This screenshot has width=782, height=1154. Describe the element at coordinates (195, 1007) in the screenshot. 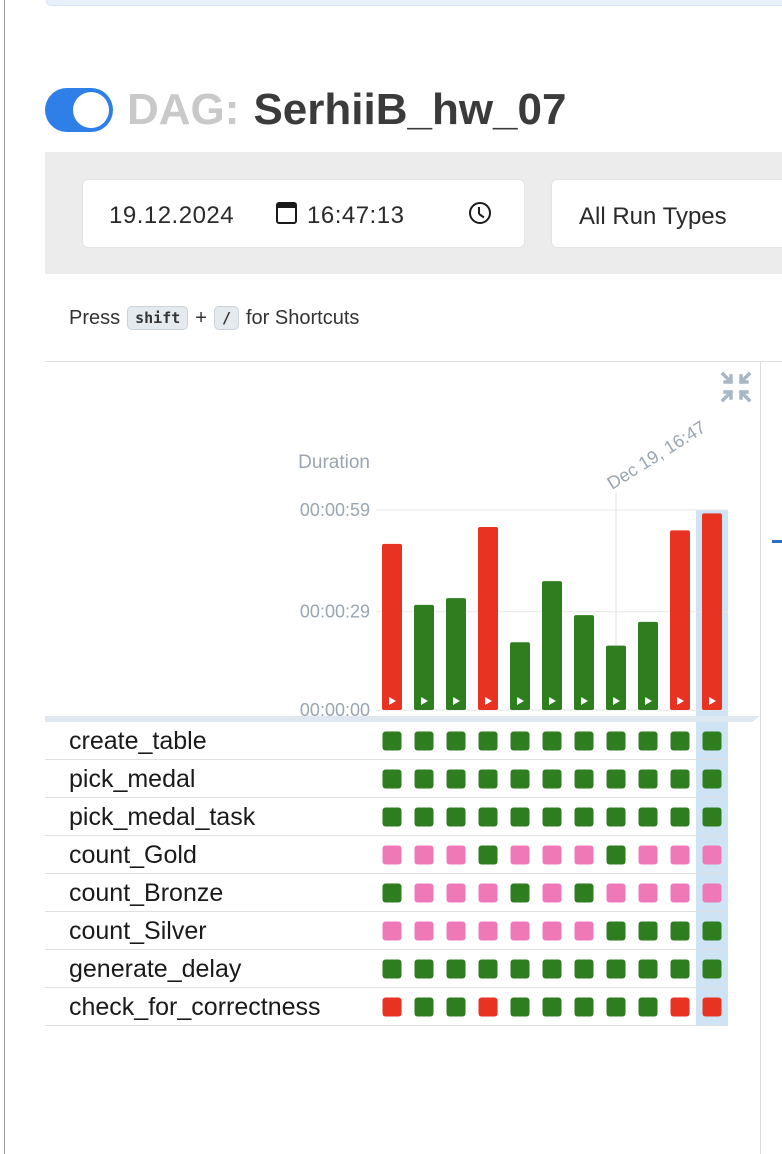

I see `task-name: check_for_correctness` at that location.